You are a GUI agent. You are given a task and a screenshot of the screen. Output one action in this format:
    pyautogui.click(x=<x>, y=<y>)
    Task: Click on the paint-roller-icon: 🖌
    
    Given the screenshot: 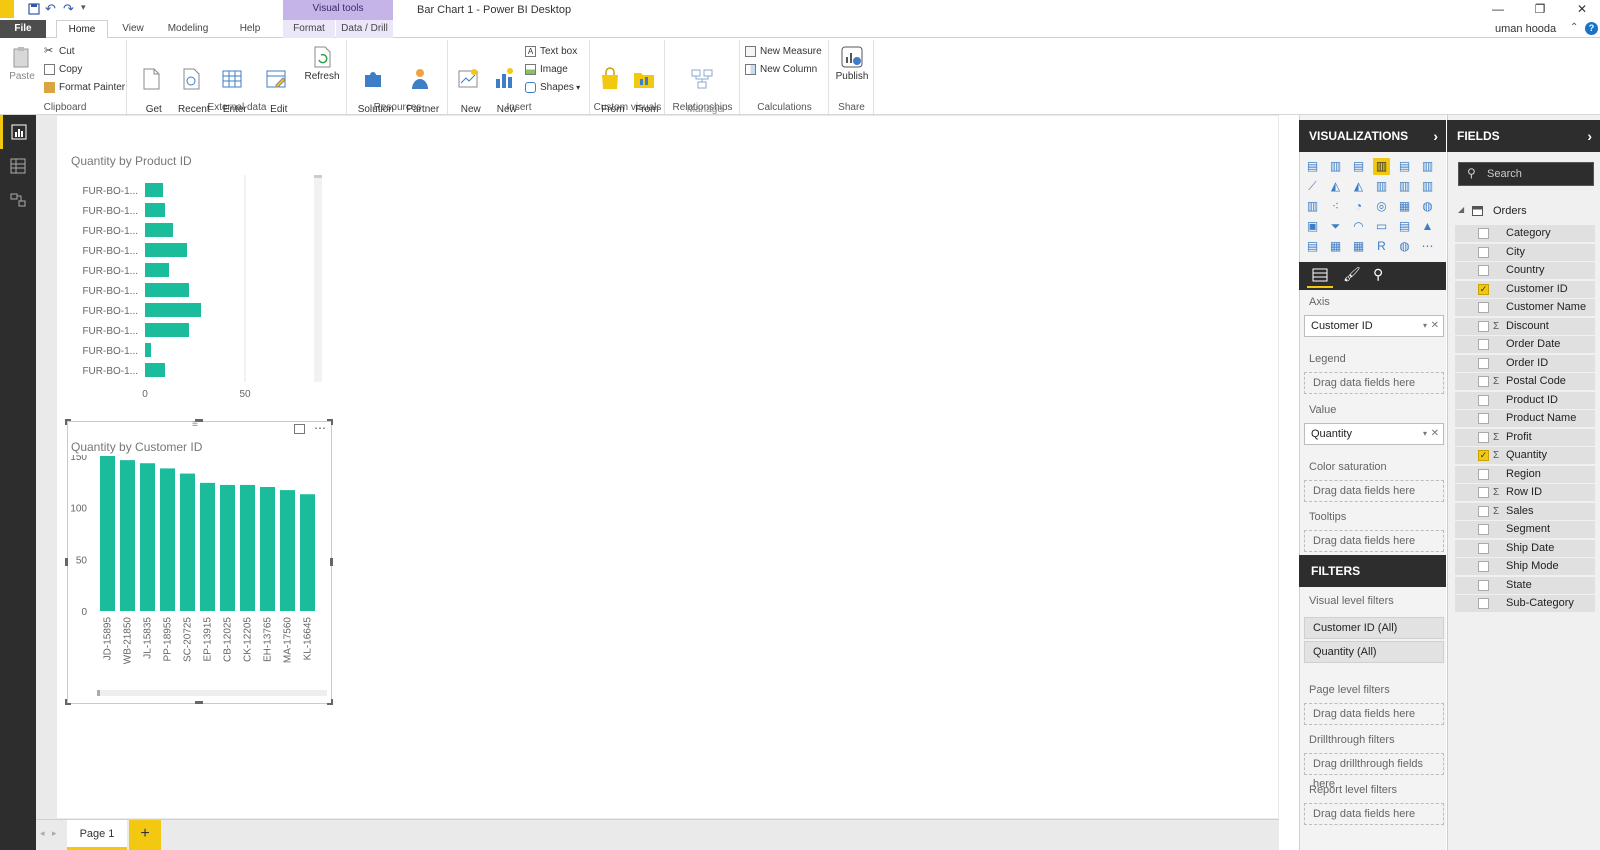 What is the action you would take?
    pyautogui.click(x=1352, y=274)
    